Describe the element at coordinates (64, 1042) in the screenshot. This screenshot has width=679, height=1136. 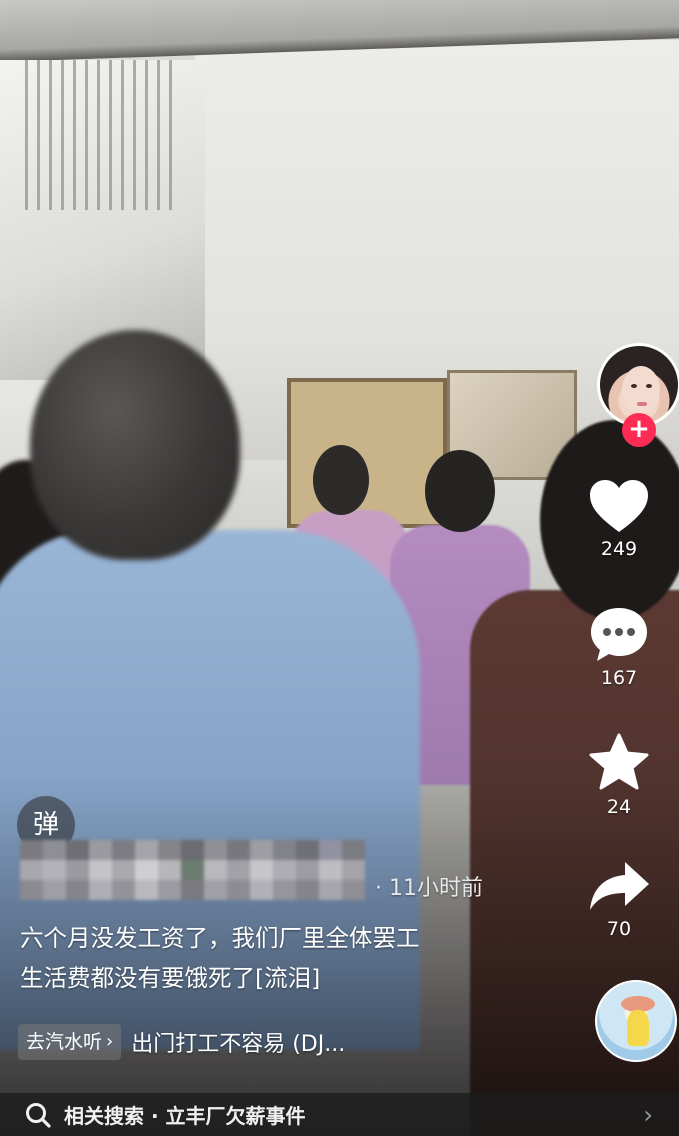
I see `music-tag-label: 去汽水听` at that location.